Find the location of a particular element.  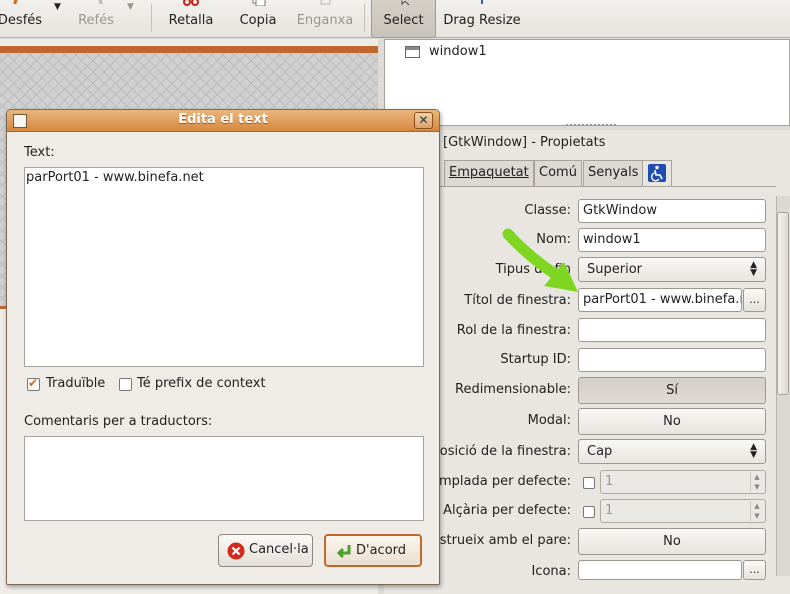

tab-senyals: Senyals is located at coordinates (613, 173).